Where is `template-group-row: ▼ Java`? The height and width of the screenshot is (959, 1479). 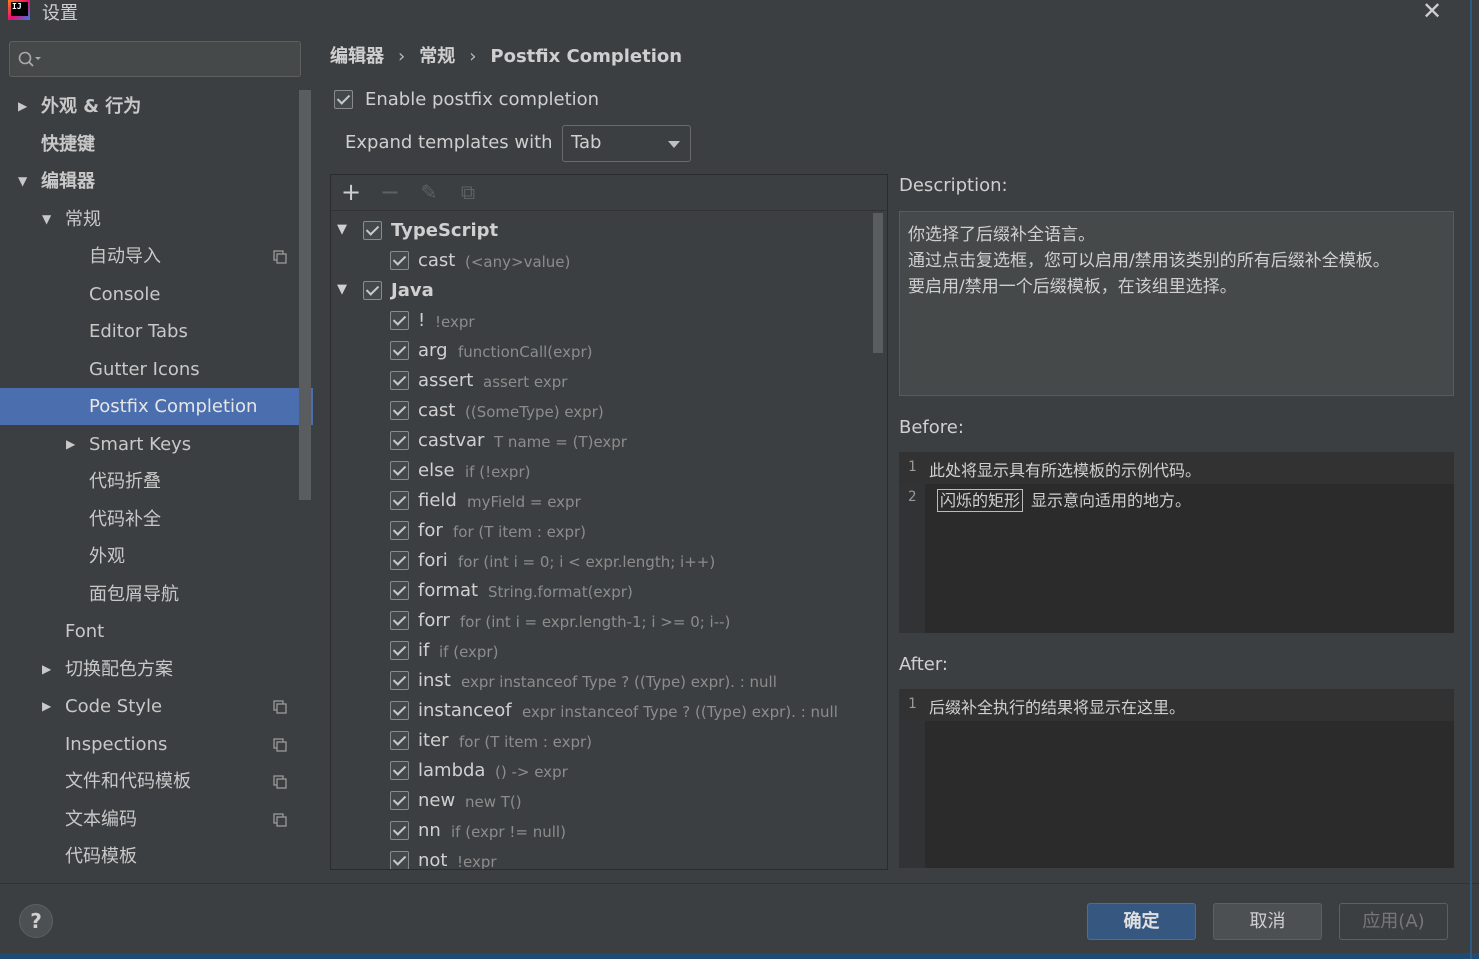 template-group-row: ▼ Java is located at coordinates (601, 291).